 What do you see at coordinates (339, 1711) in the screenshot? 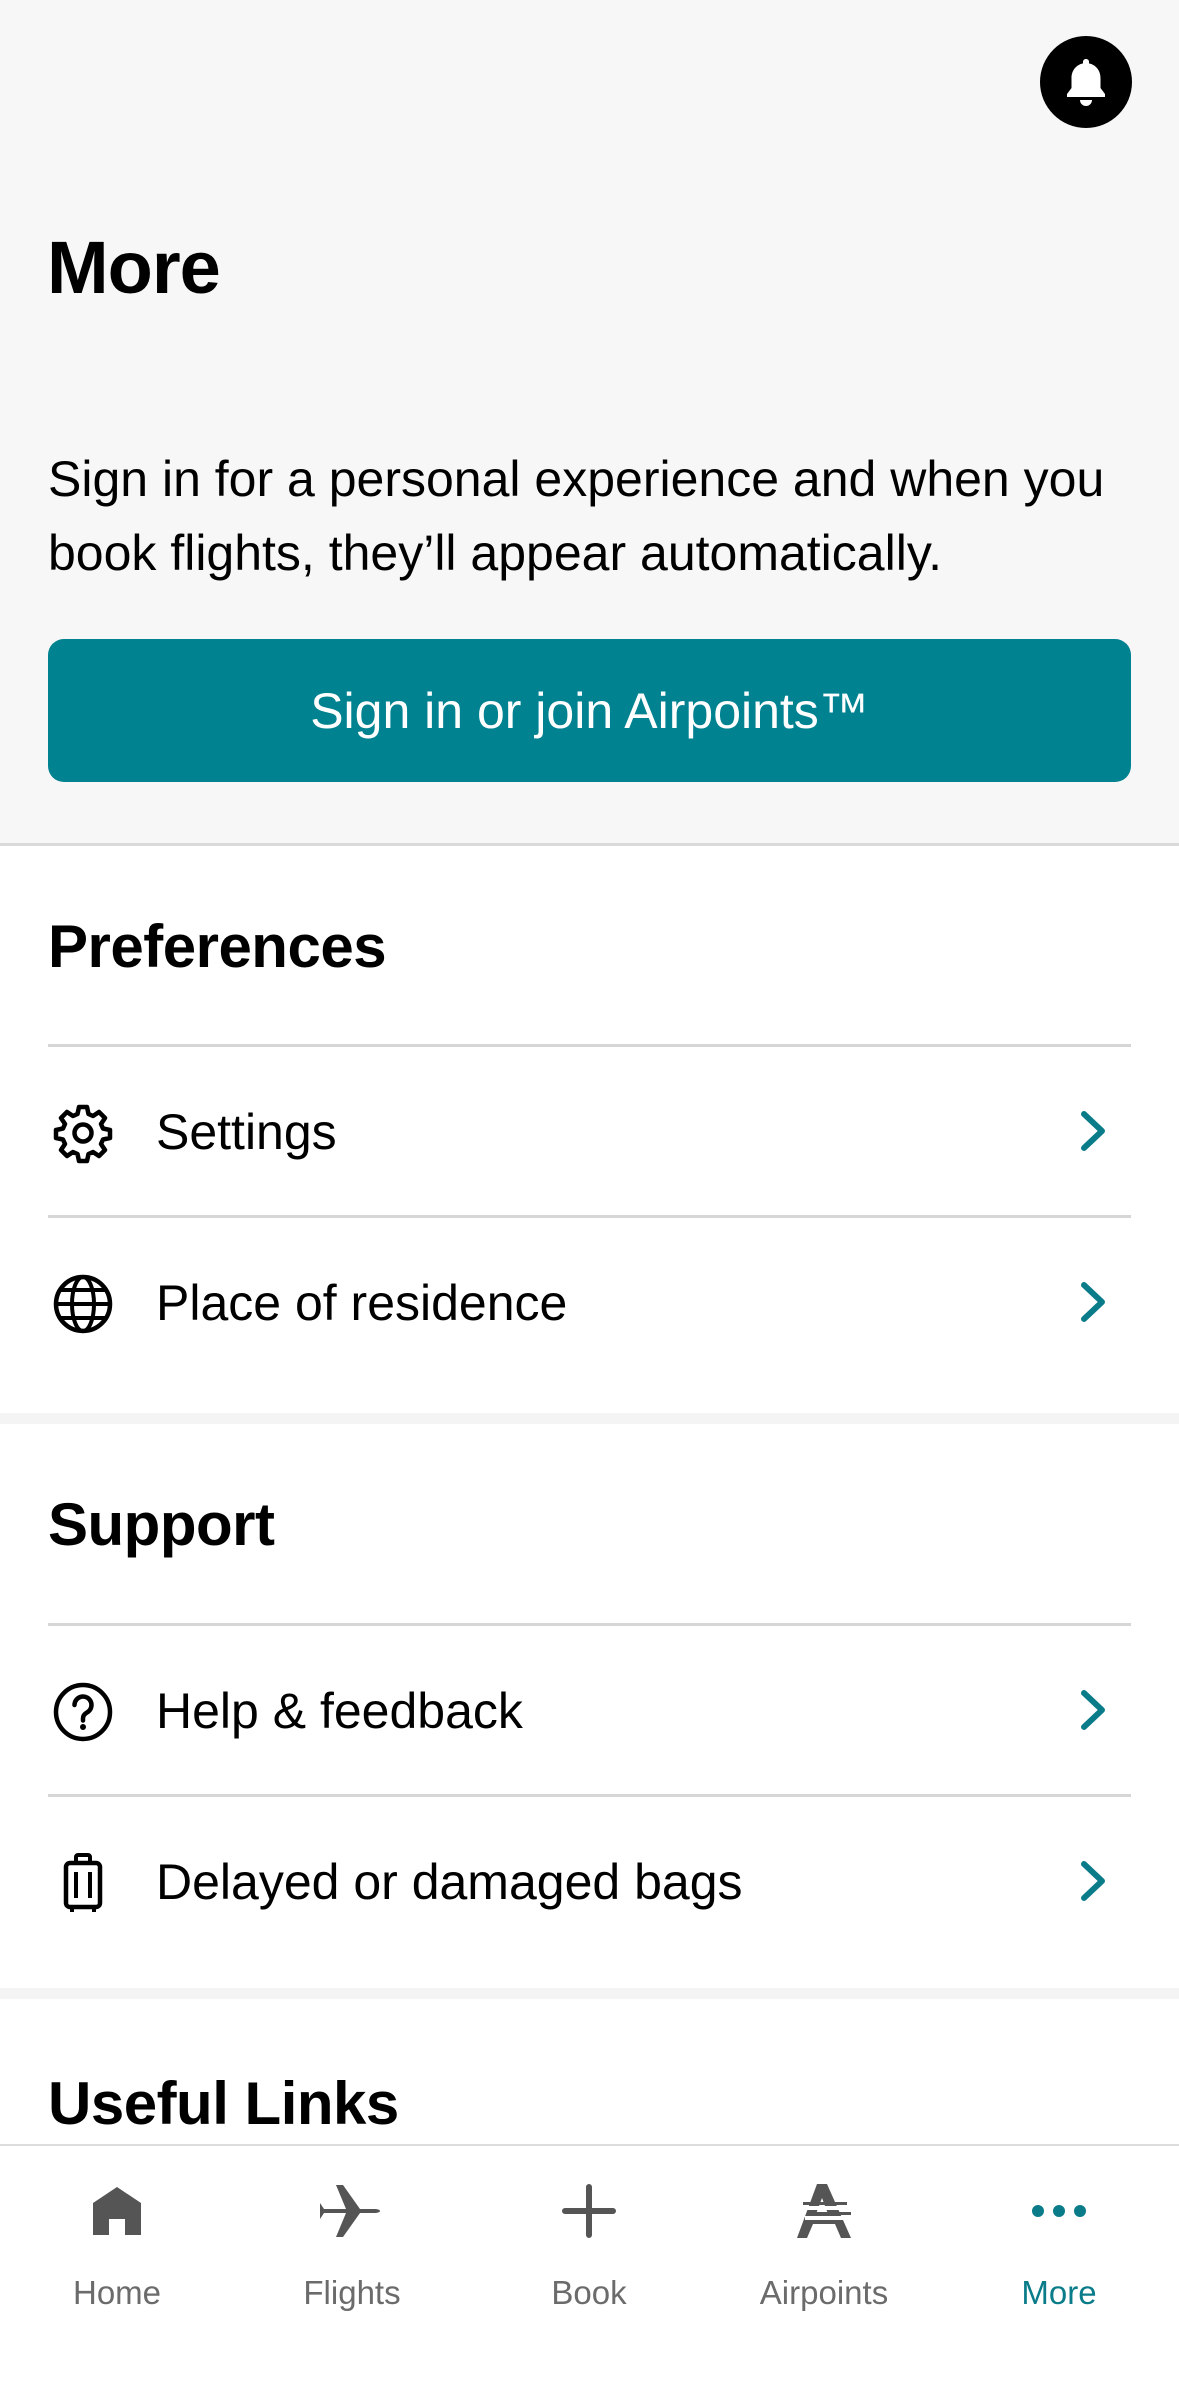
I see `help-feedback-label: Help & feedback` at bounding box center [339, 1711].